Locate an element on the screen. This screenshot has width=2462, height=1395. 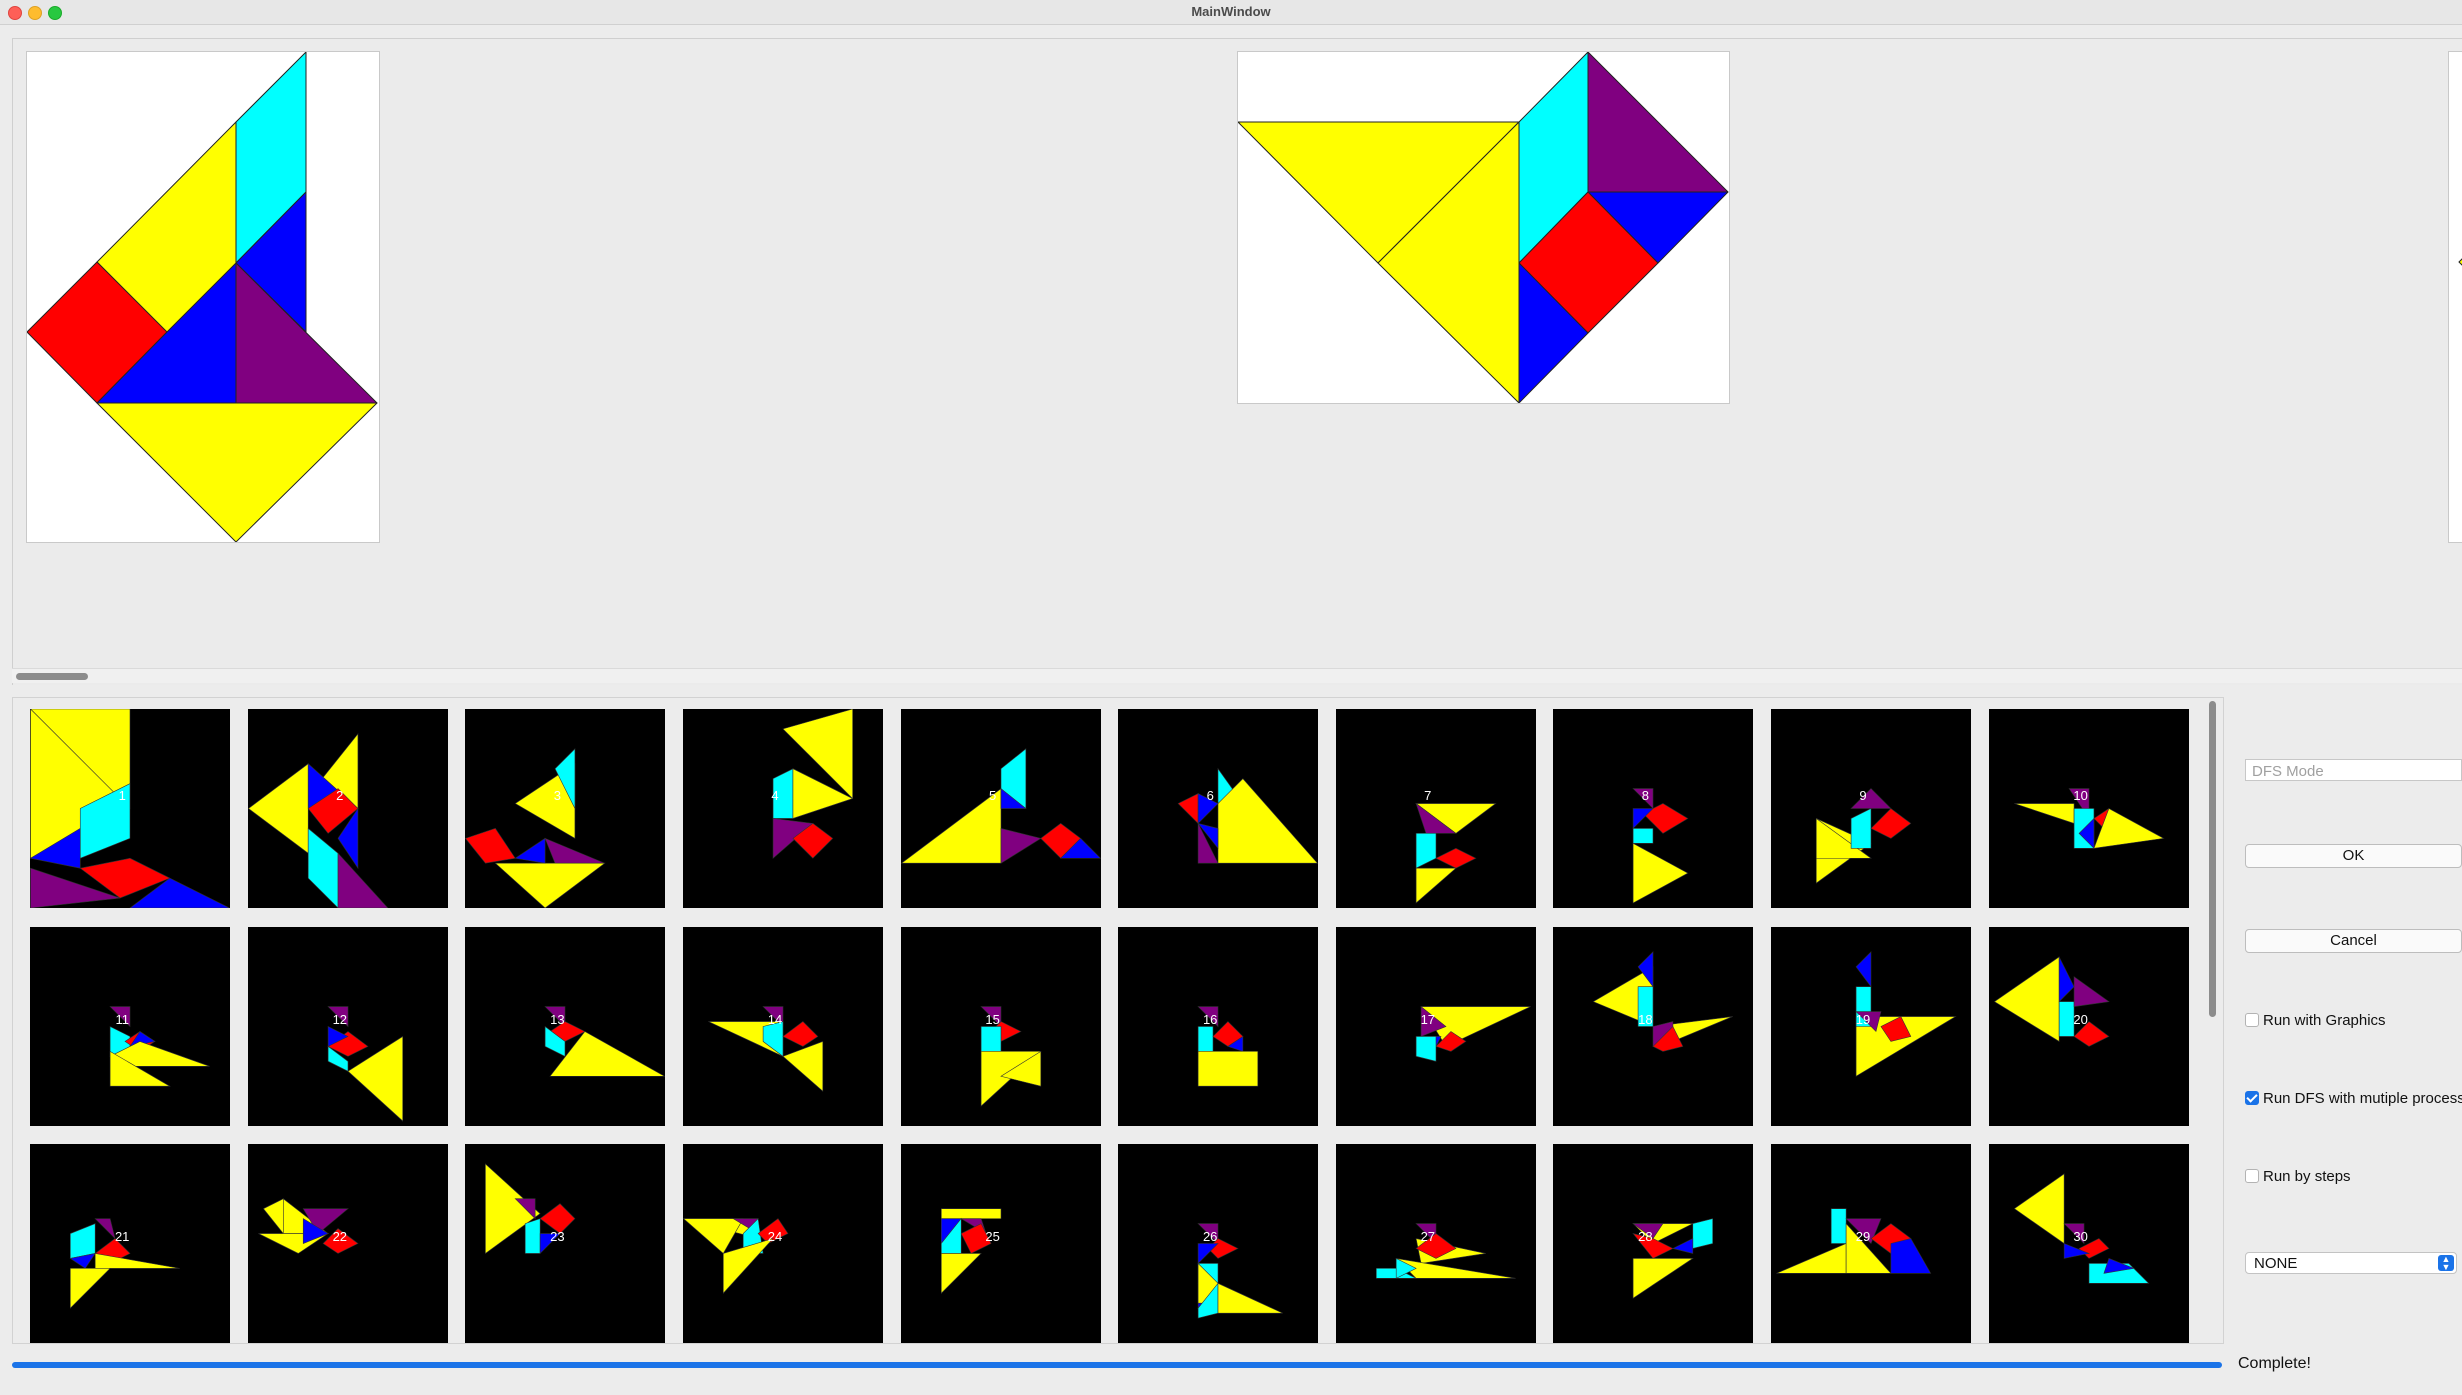
tile-number: 13 is located at coordinates (557, 1019).